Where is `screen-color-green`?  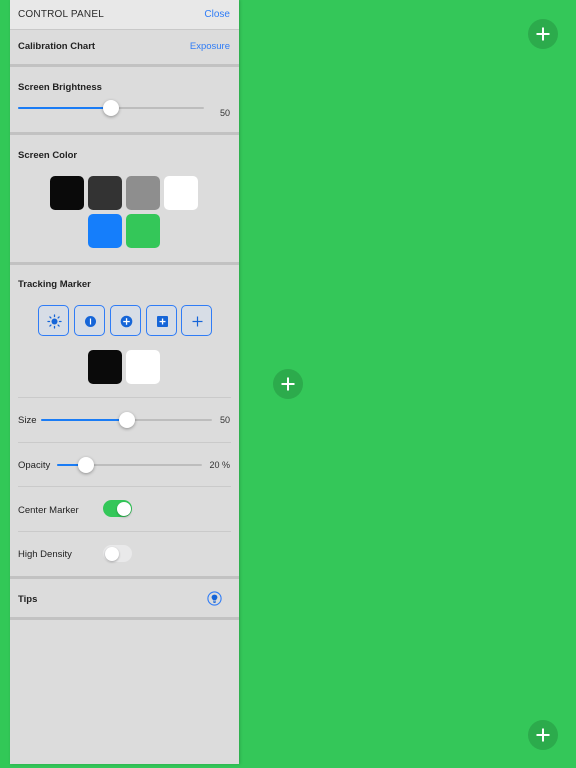
screen-color-green is located at coordinates (143, 231).